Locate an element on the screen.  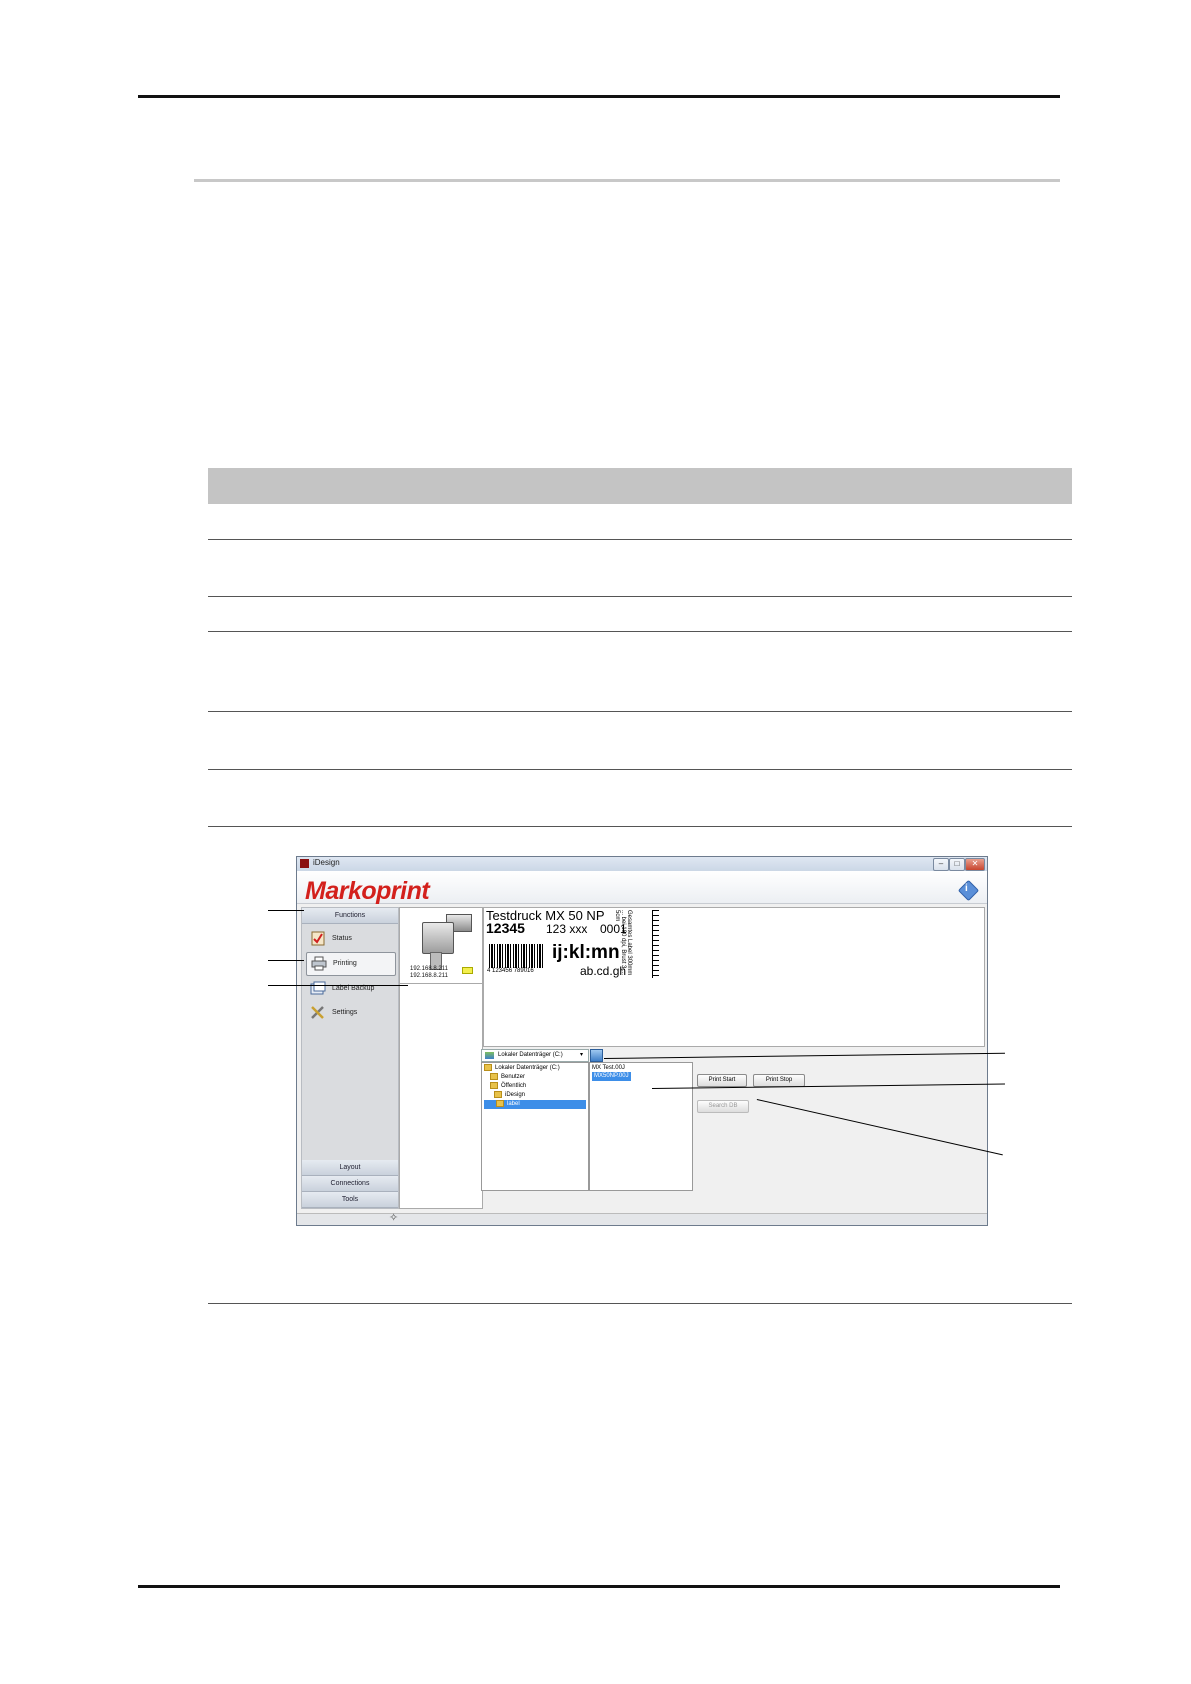
preview-number: 12345 is located at coordinates (505, 928).